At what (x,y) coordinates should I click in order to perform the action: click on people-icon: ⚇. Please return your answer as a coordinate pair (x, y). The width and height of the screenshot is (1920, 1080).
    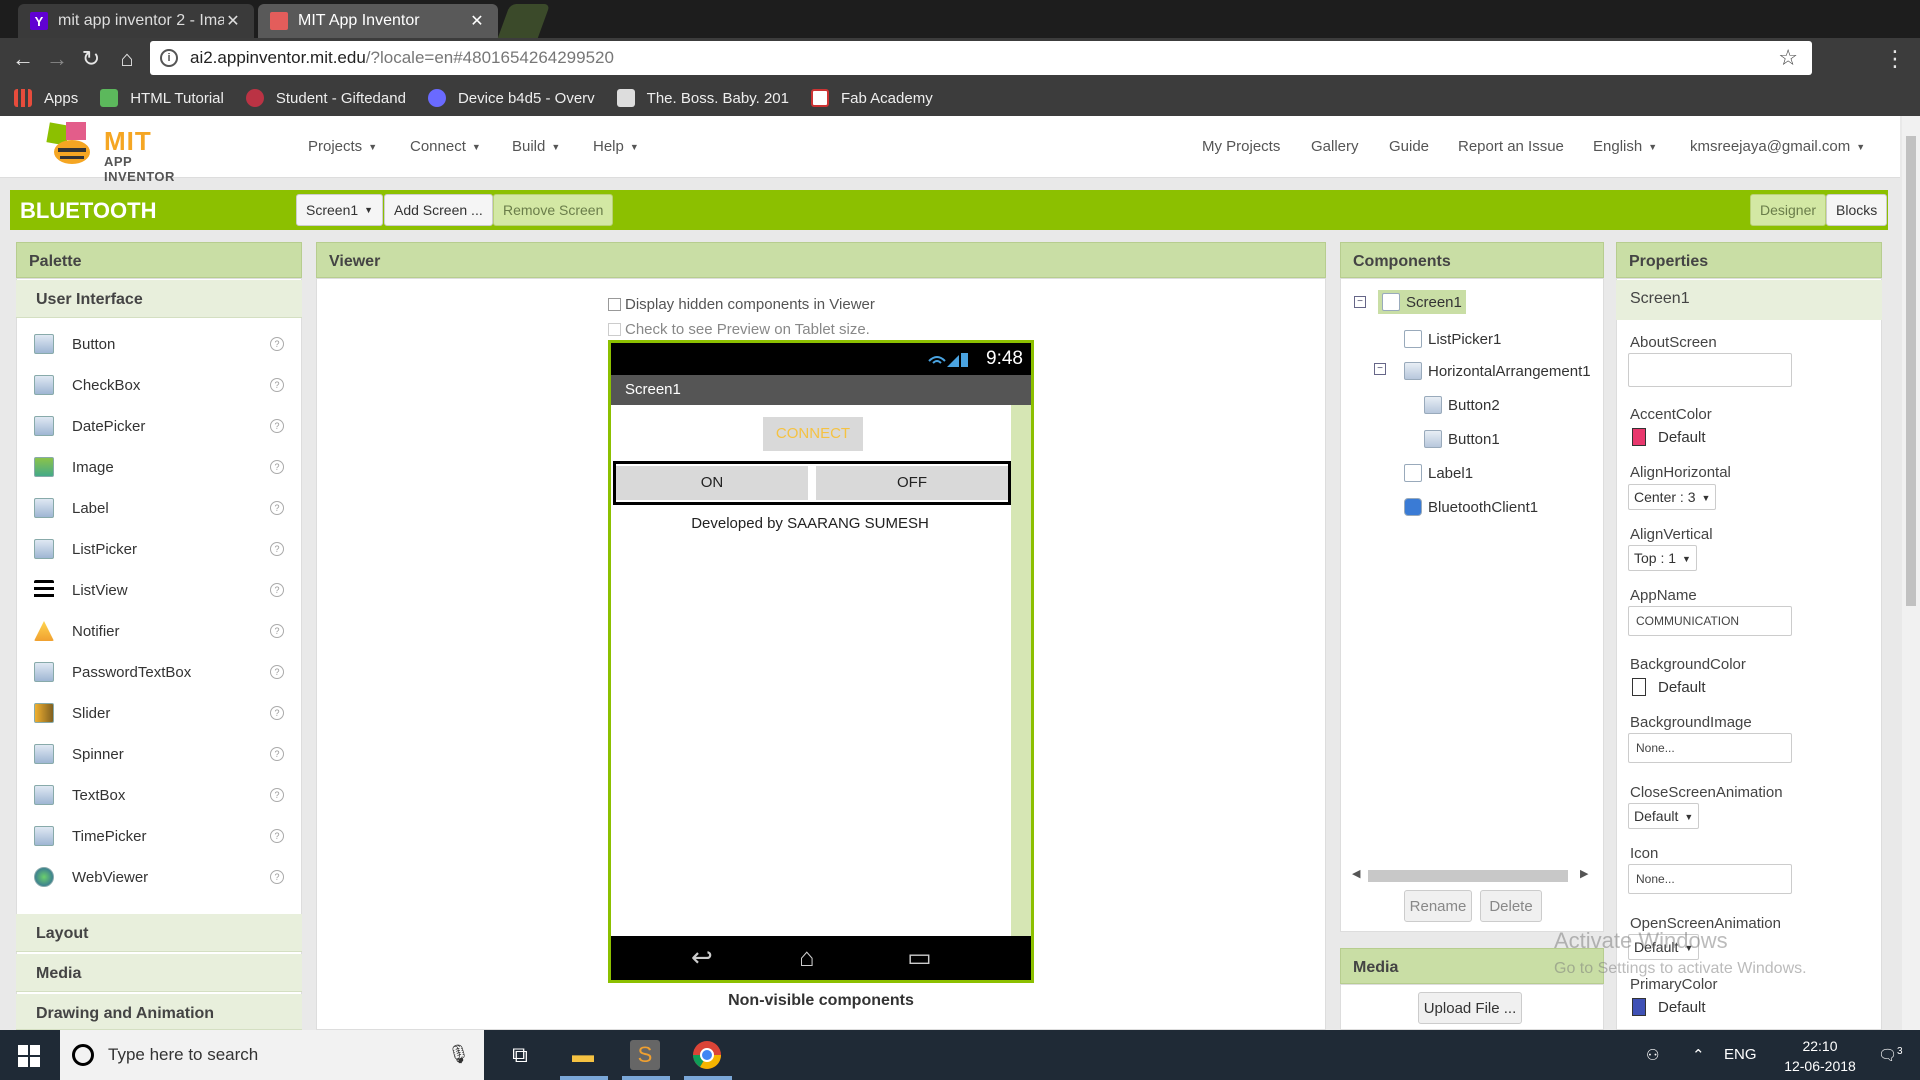
    Looking at the image, I should click on (1652, 1055).